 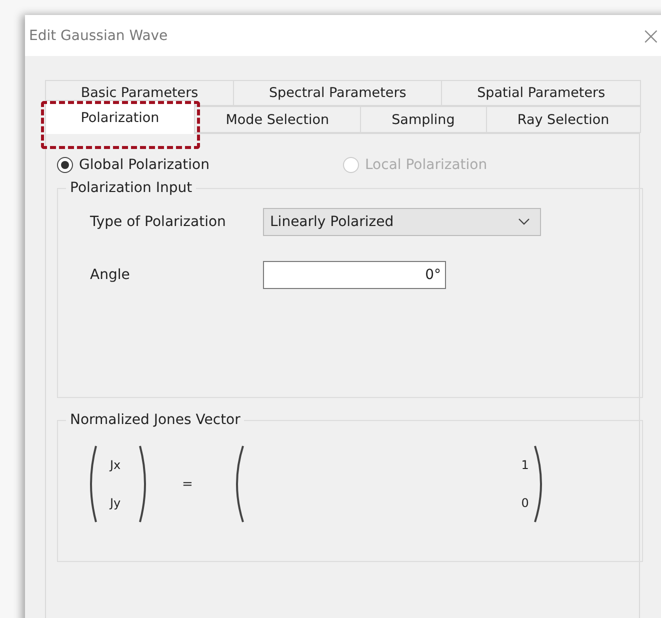 I want to click on tab: Spectral Parameters, so click(x=337, y=93).